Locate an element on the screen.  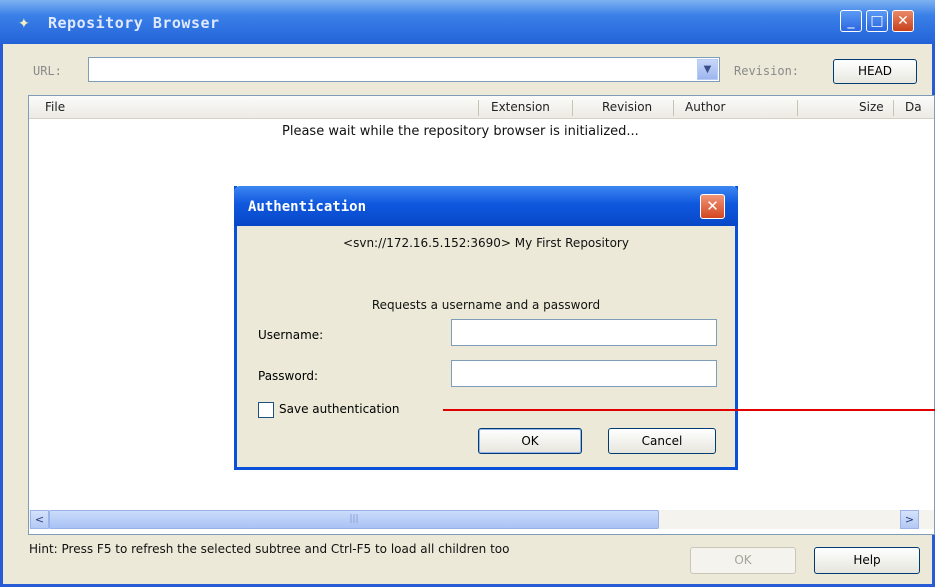
url-dropdown-arrow-icon: ▼ is located at coordinates (707, 69).